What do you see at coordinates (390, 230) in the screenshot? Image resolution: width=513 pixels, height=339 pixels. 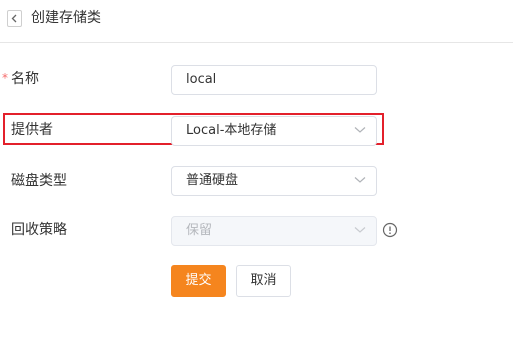 I see `info-icon` at bounding box center [390, 230].